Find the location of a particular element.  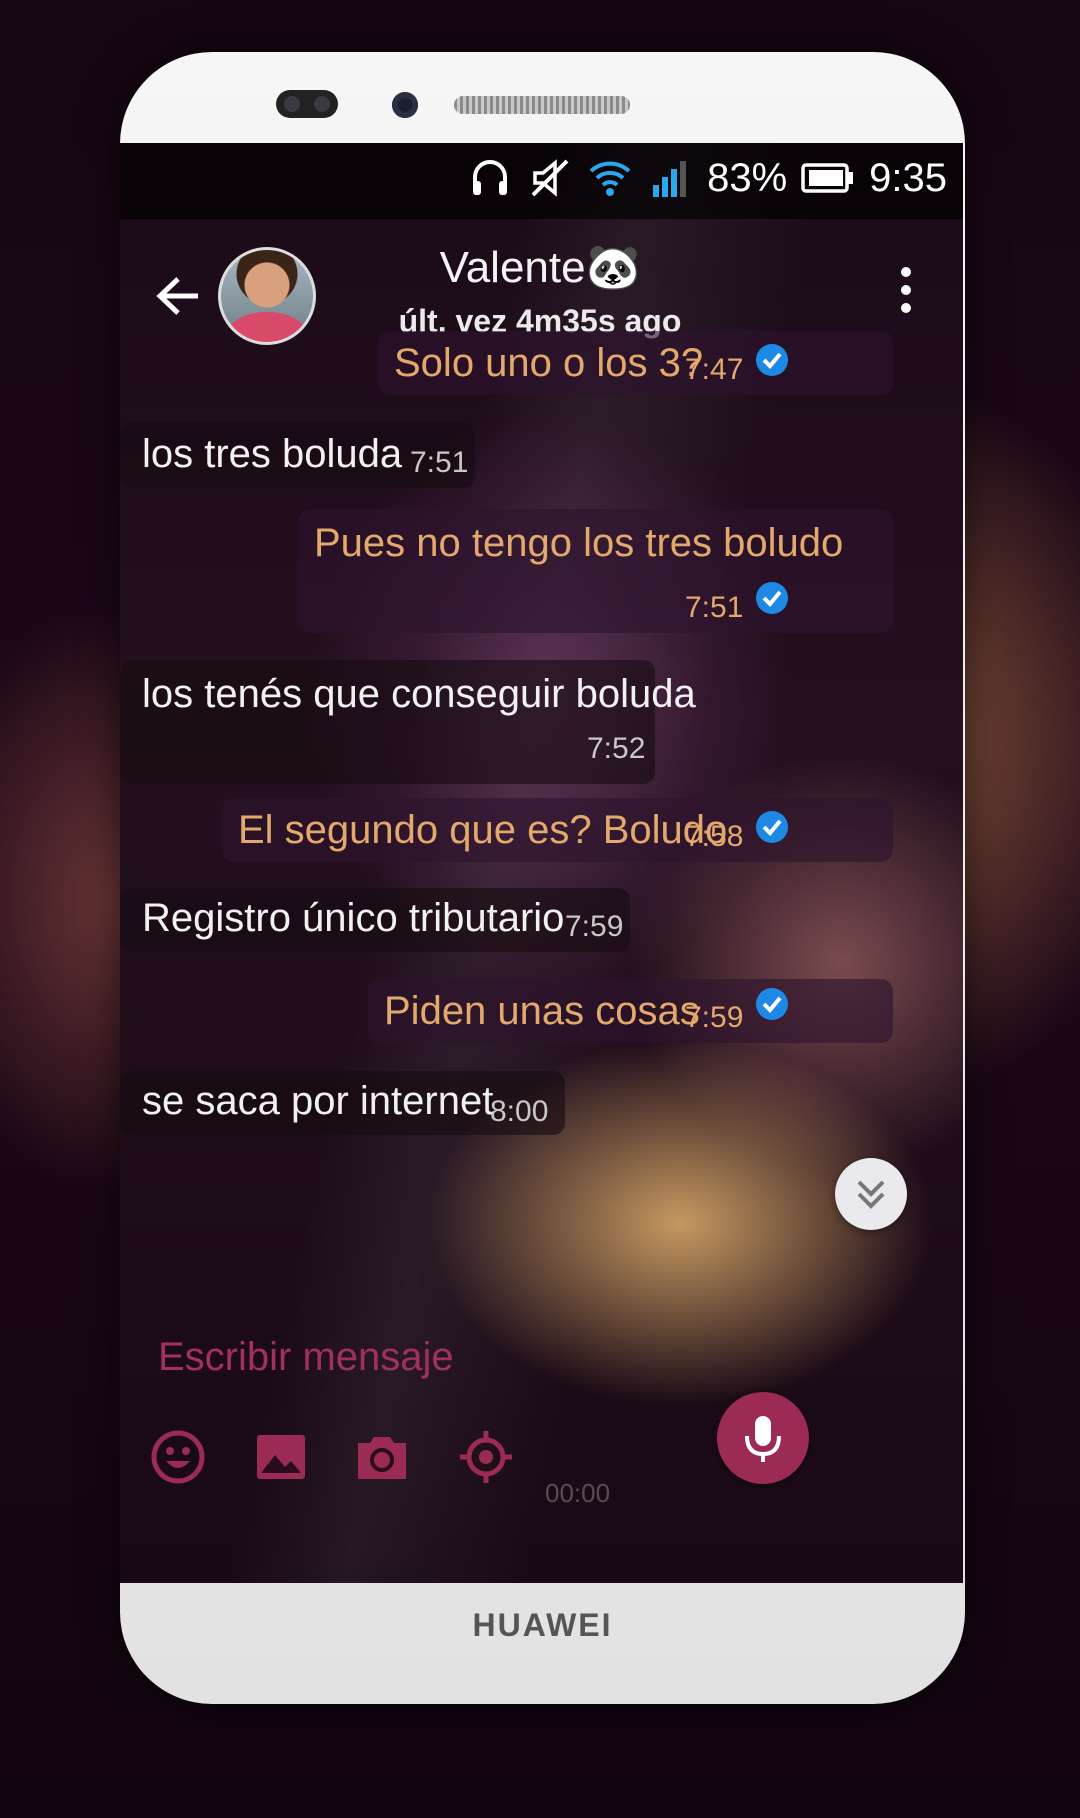

message-bubble: El segundo que es? Boludo 7:58 is located at coordinates (557, 830).